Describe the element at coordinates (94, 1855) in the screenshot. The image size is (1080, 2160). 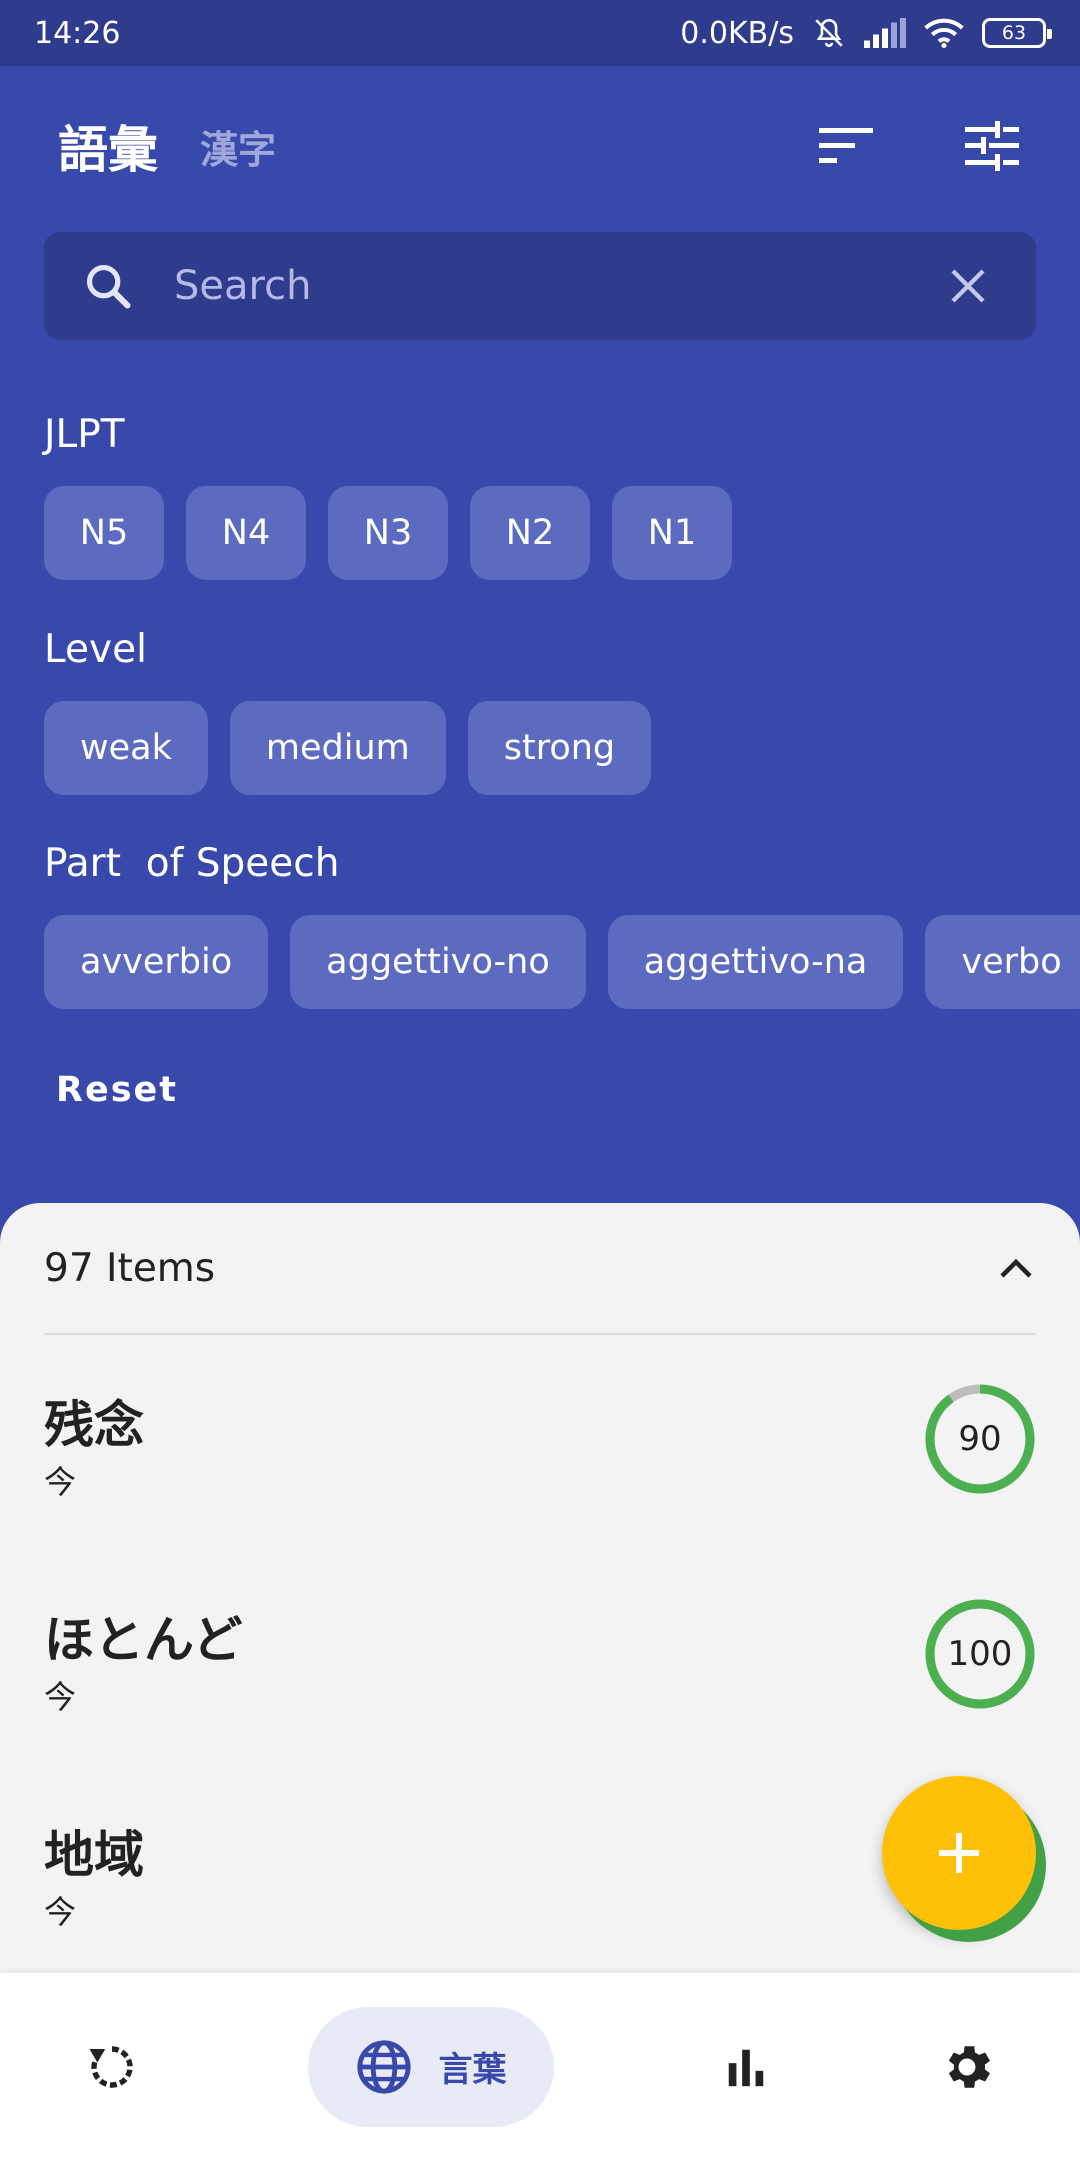
I see `word-text: 地域` at that location.